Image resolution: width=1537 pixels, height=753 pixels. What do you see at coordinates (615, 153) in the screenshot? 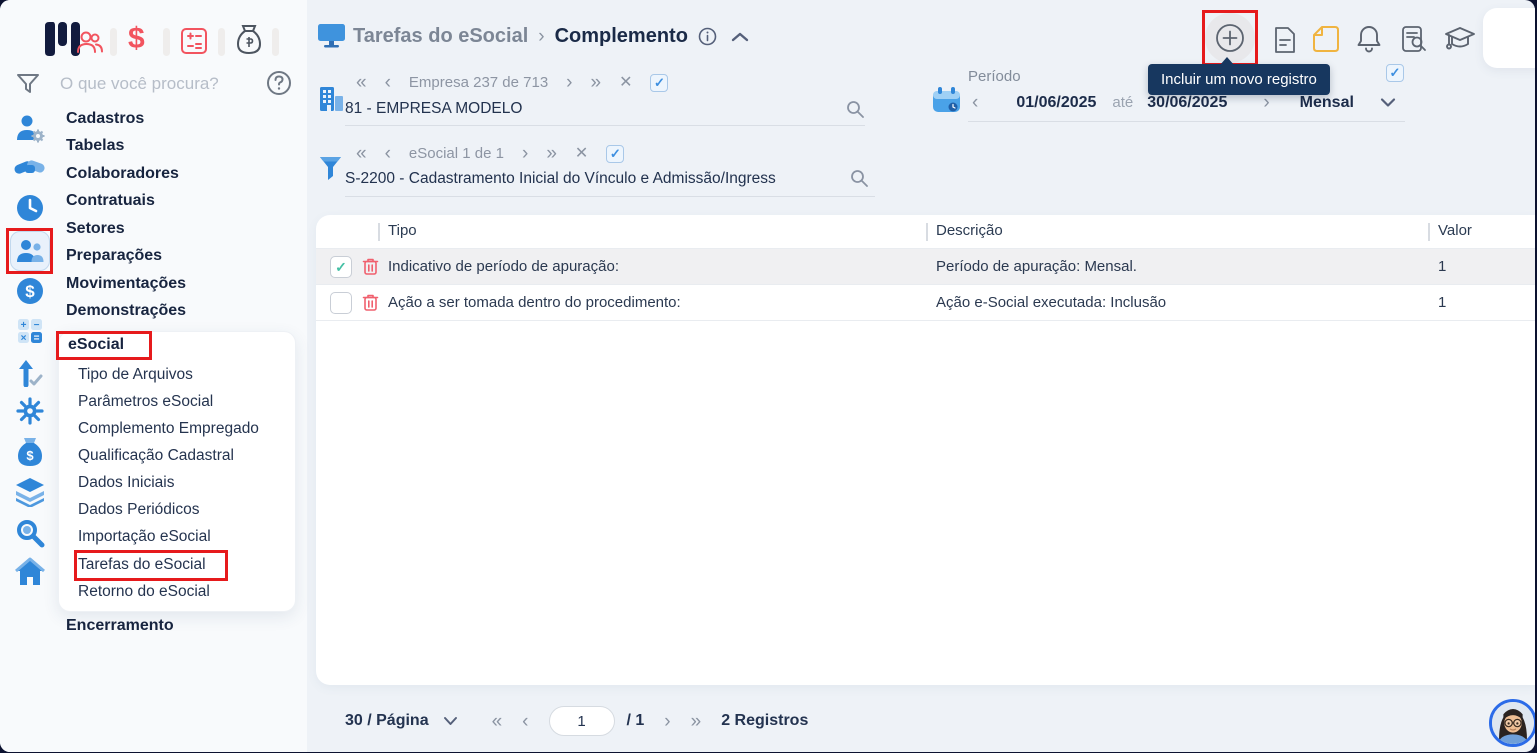
I see `filter-checkbox: ✓` at bounding box center [615, 153].